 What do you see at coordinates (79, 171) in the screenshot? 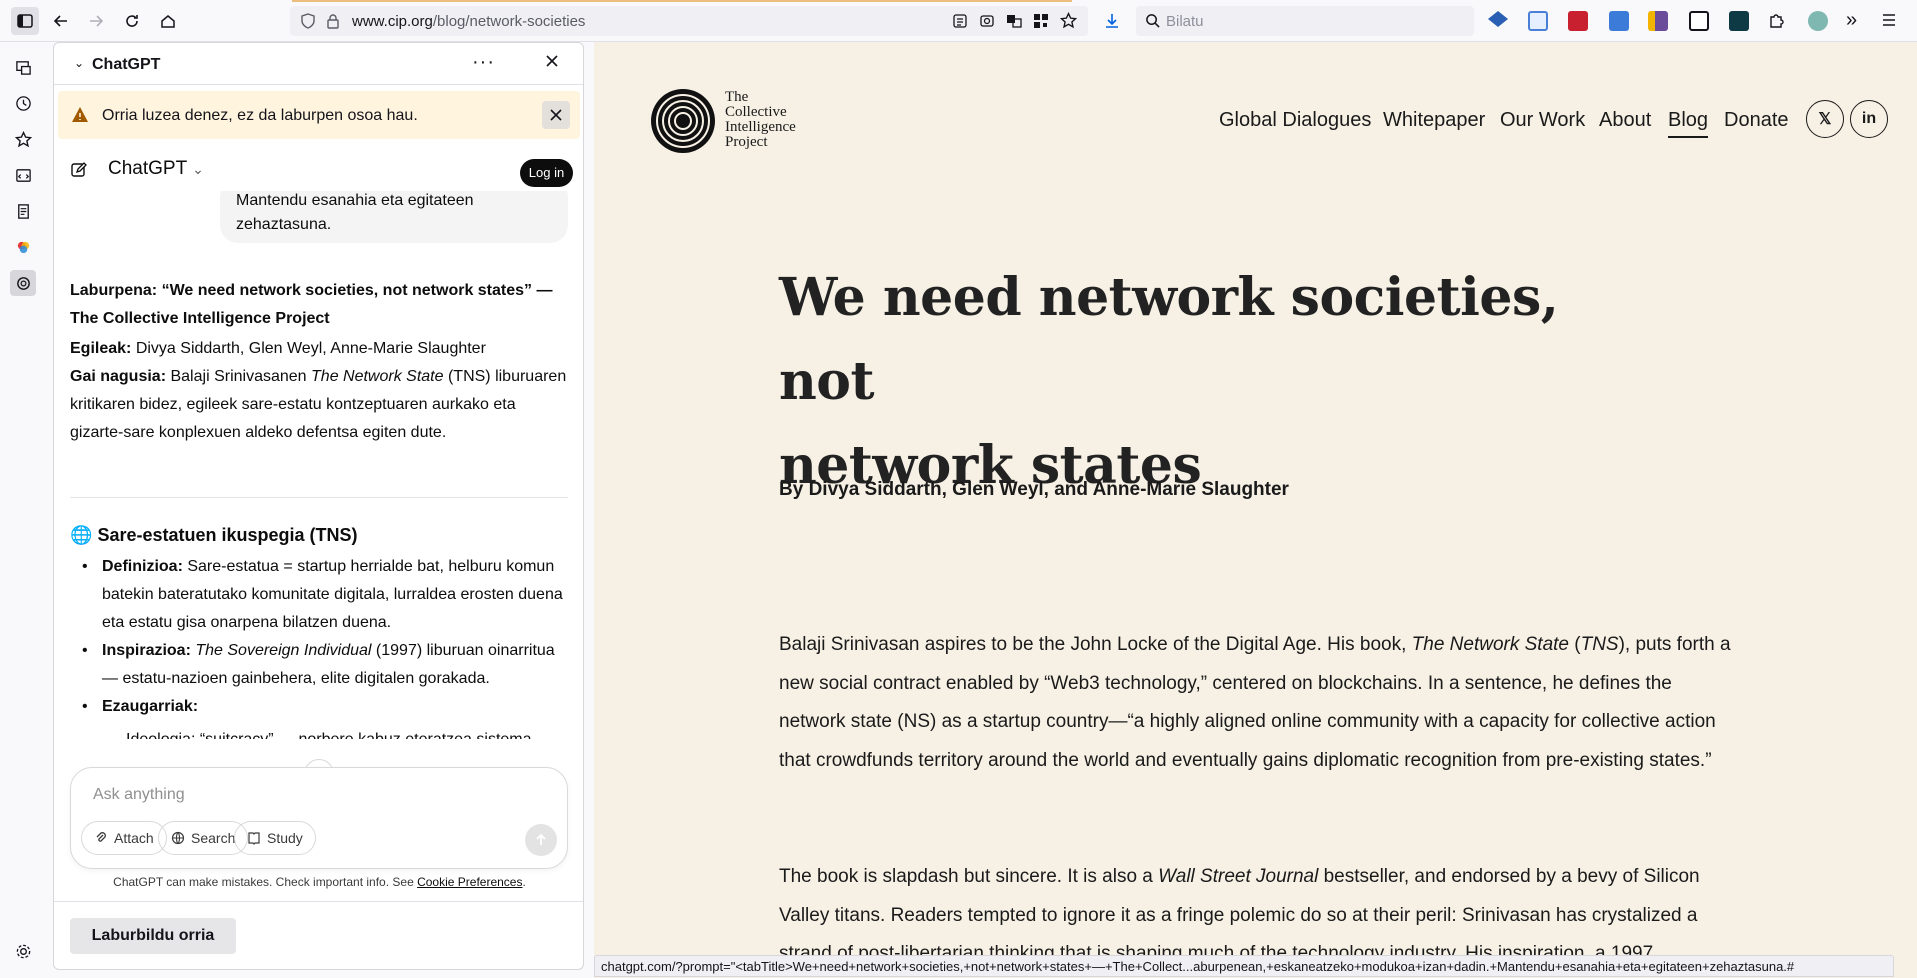
I see `new-chat-icon` at bounding box center [79, 171].